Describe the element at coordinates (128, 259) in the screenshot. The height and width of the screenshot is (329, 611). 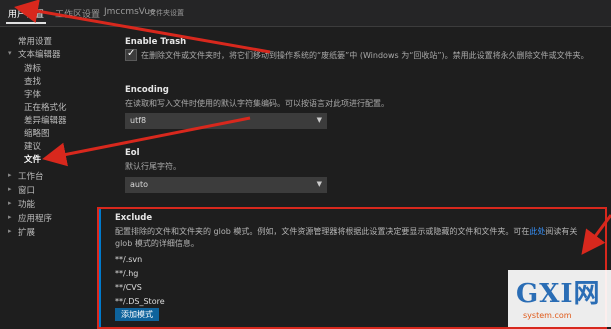
I see `exclude-pattern-item: **/.svn` at that location.